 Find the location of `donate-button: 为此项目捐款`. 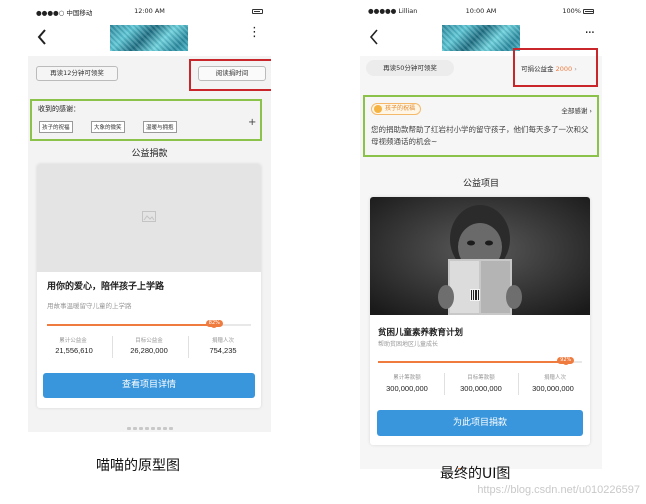

donate-button: 为此项目捐款 is located at coordinates (480, 423).